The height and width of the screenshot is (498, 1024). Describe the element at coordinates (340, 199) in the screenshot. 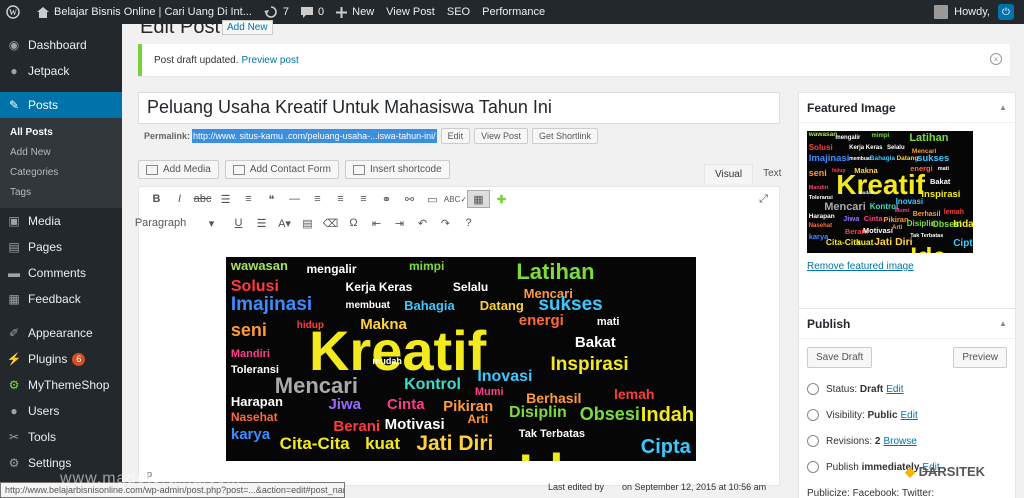

I see `align-center-icon: ≡` at that location.